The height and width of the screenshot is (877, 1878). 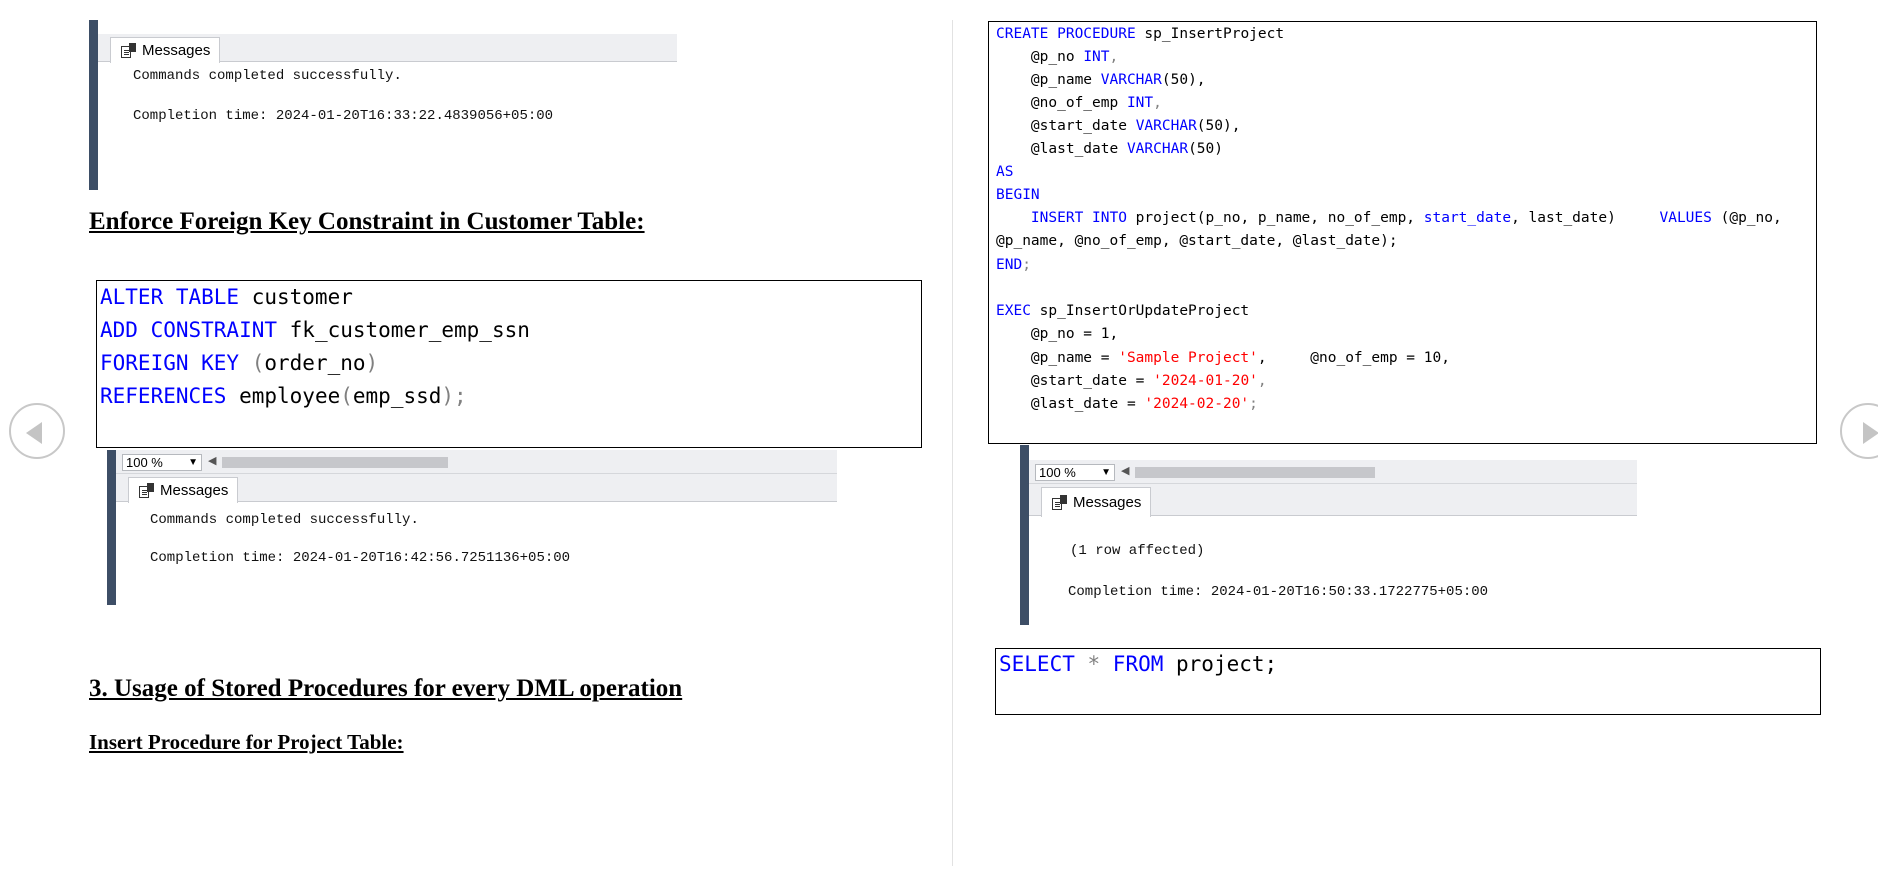 I want to click on result-message: (1 row affected), so click(x=1137, y=551).